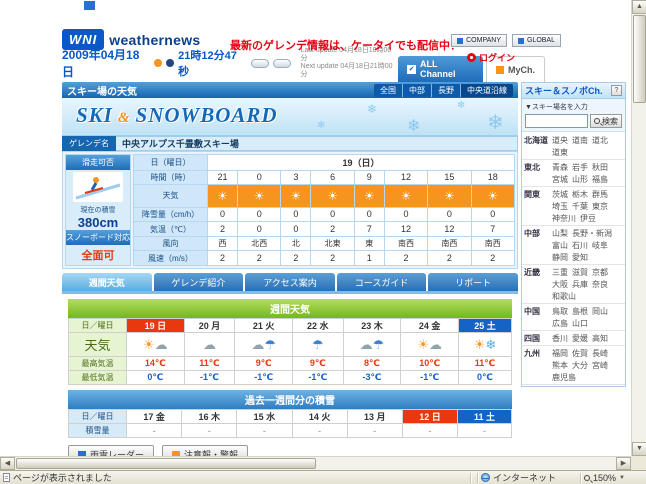 Image resolution: width=646 pixels, height=484 pixels. What do you see at coordinates (170, 243) in the screenshot?
I see `row-label: 風向` at bounding box center [170, 243].